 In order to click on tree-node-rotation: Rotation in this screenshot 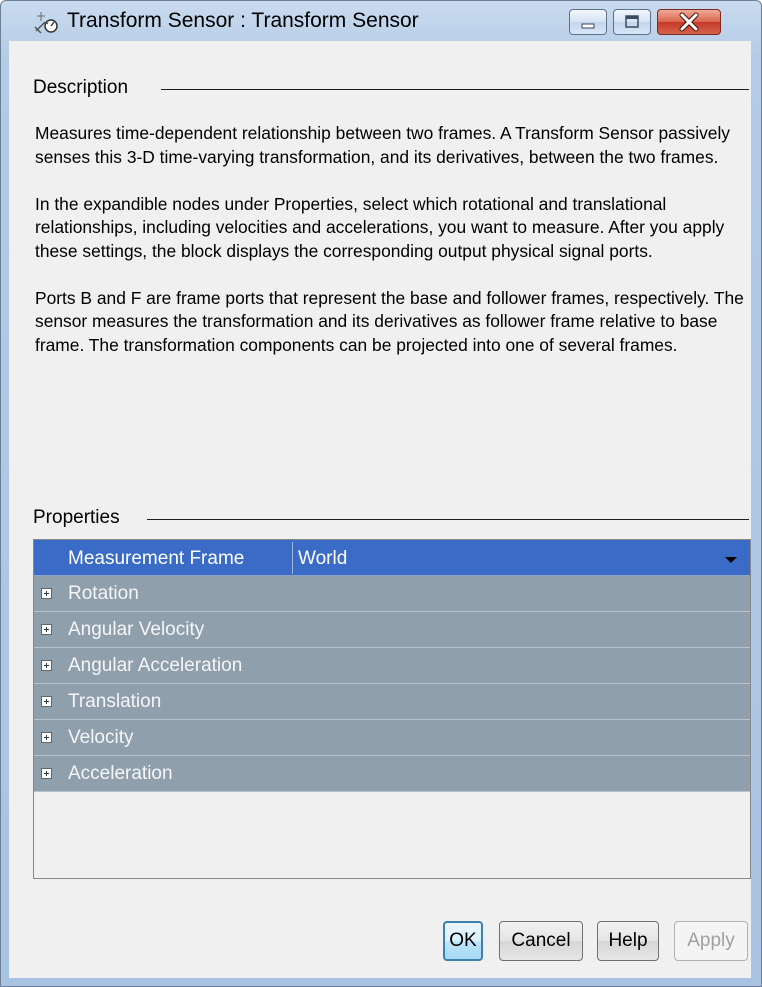, I will do `click(392, 594)`.